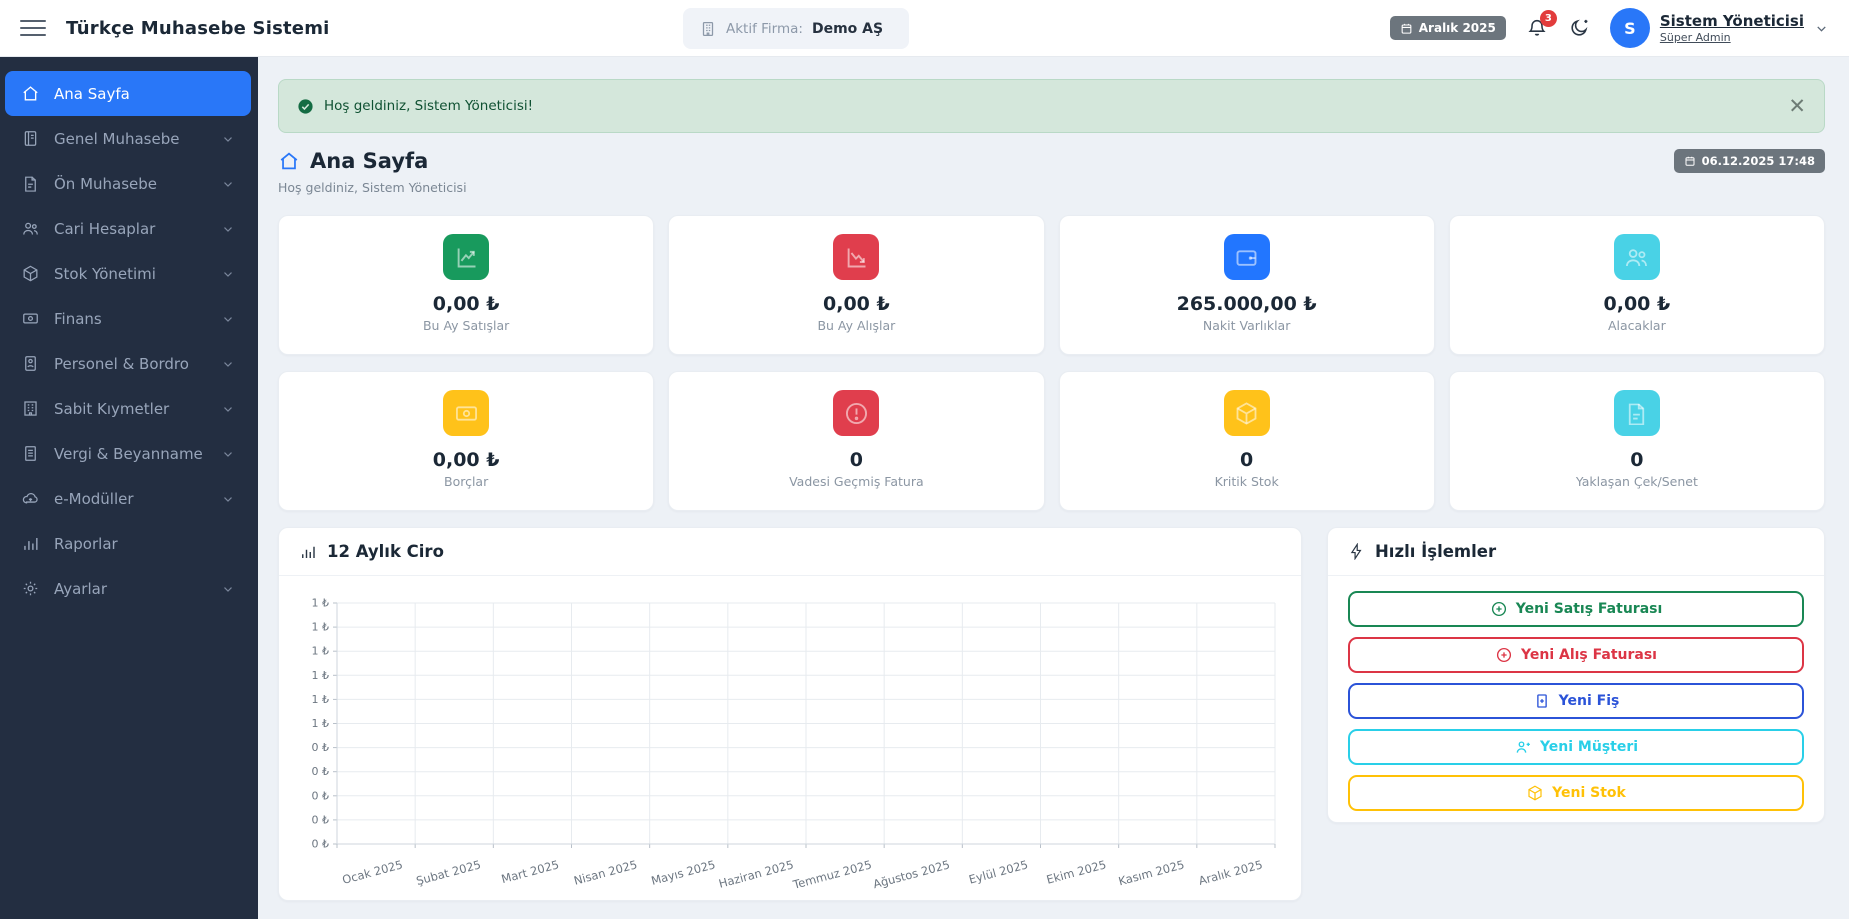 The width and height of the screenshot is (1849, 919). Describe the element at coordinates (128, 588) in the screenshot. I see `sidebar-item-ayarlar: Ayarlar` at that location.